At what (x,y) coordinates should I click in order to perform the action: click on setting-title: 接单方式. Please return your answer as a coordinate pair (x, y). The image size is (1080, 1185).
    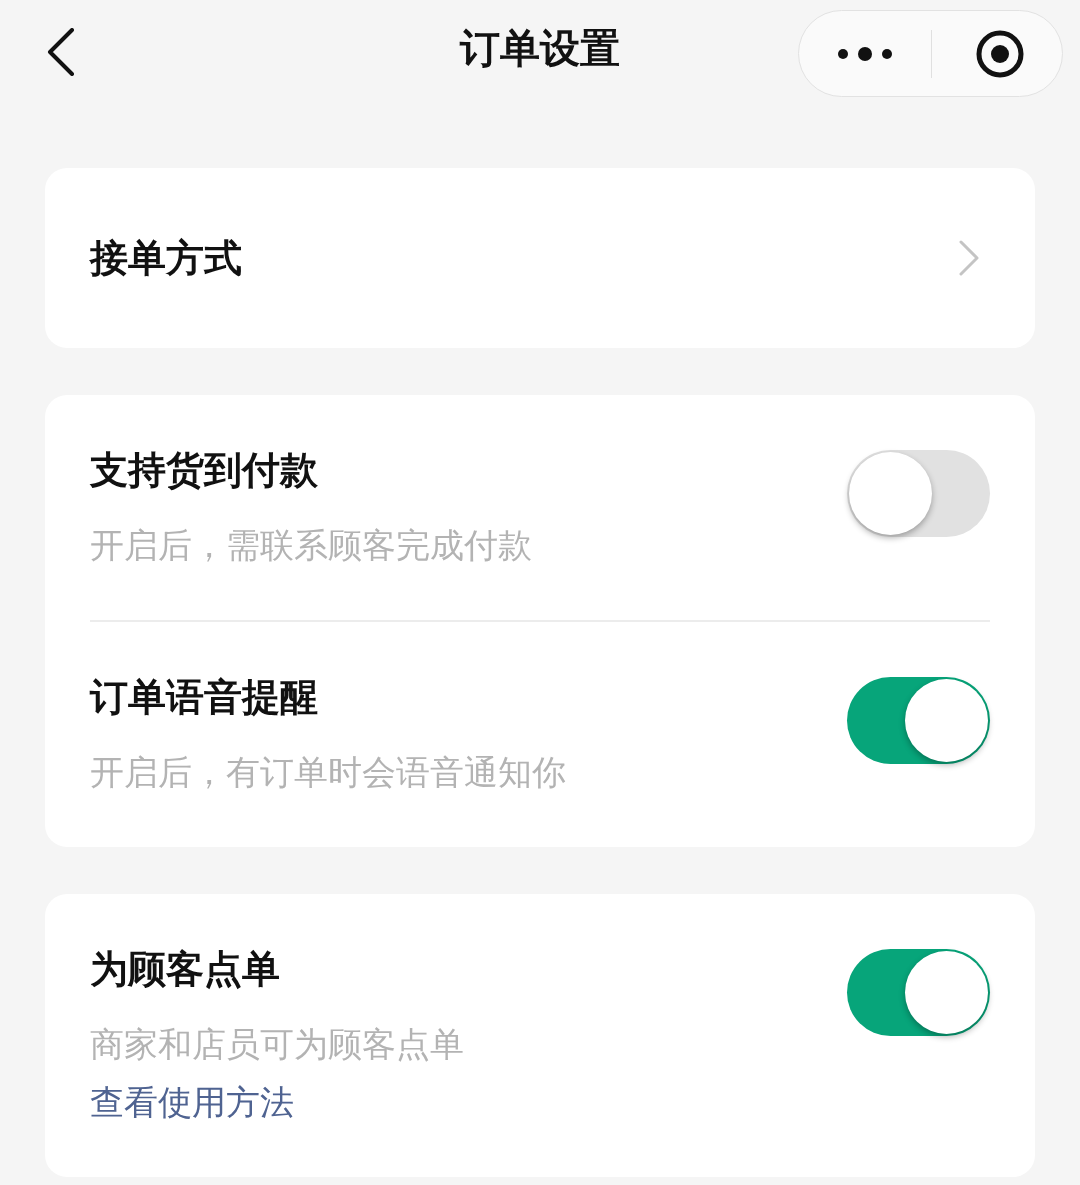
    Looking at the image, I should click on (166, 258).